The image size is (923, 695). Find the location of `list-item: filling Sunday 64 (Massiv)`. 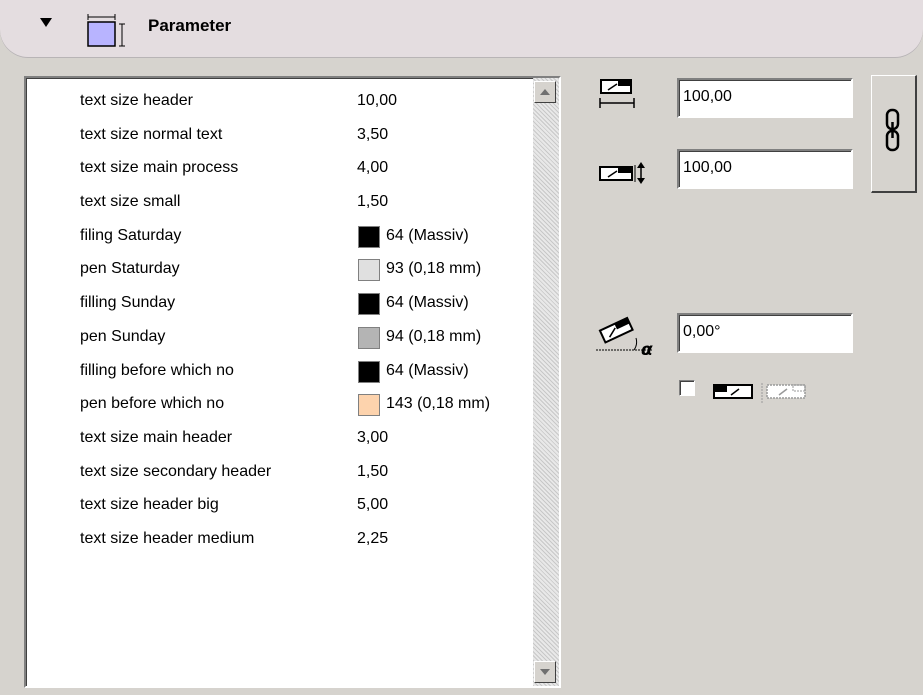

list-item: filling Sunday 64 (Massiv) is located at coordinates (278, 307).